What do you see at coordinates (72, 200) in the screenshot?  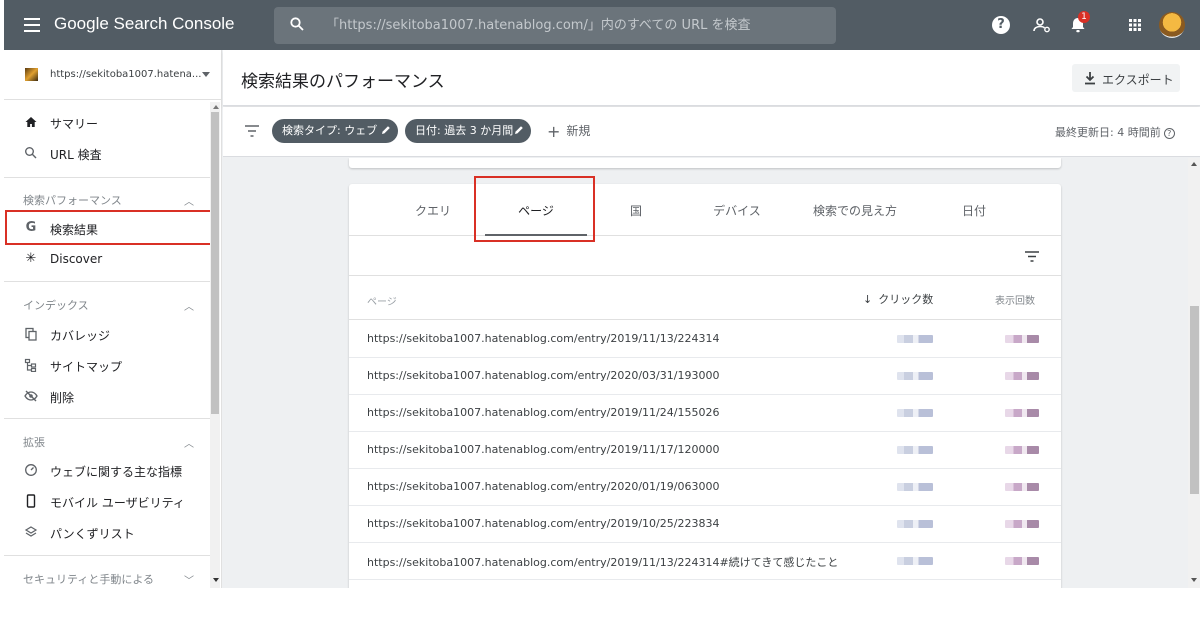 I see `section-header-label: 検索パフォーマンス` at bounding box center [72, 200].